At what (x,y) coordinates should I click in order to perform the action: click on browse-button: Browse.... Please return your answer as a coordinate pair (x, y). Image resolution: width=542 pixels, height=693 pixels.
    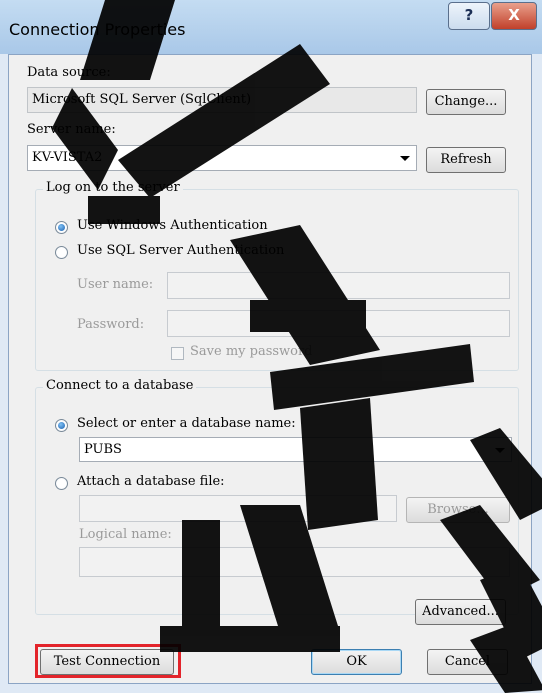
    Looking at the image, I should click on (458, 510).